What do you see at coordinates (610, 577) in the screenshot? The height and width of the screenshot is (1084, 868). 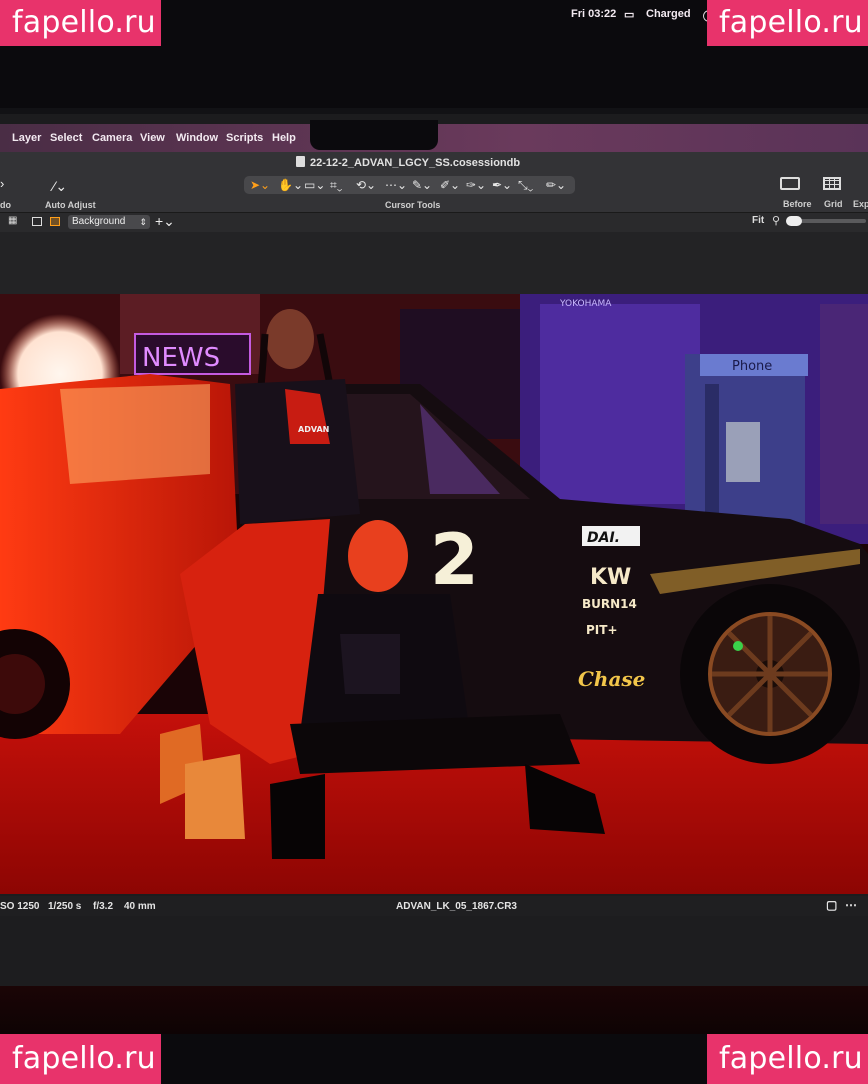 I see `decal-kw: KW` at bounding box center [610, 577].